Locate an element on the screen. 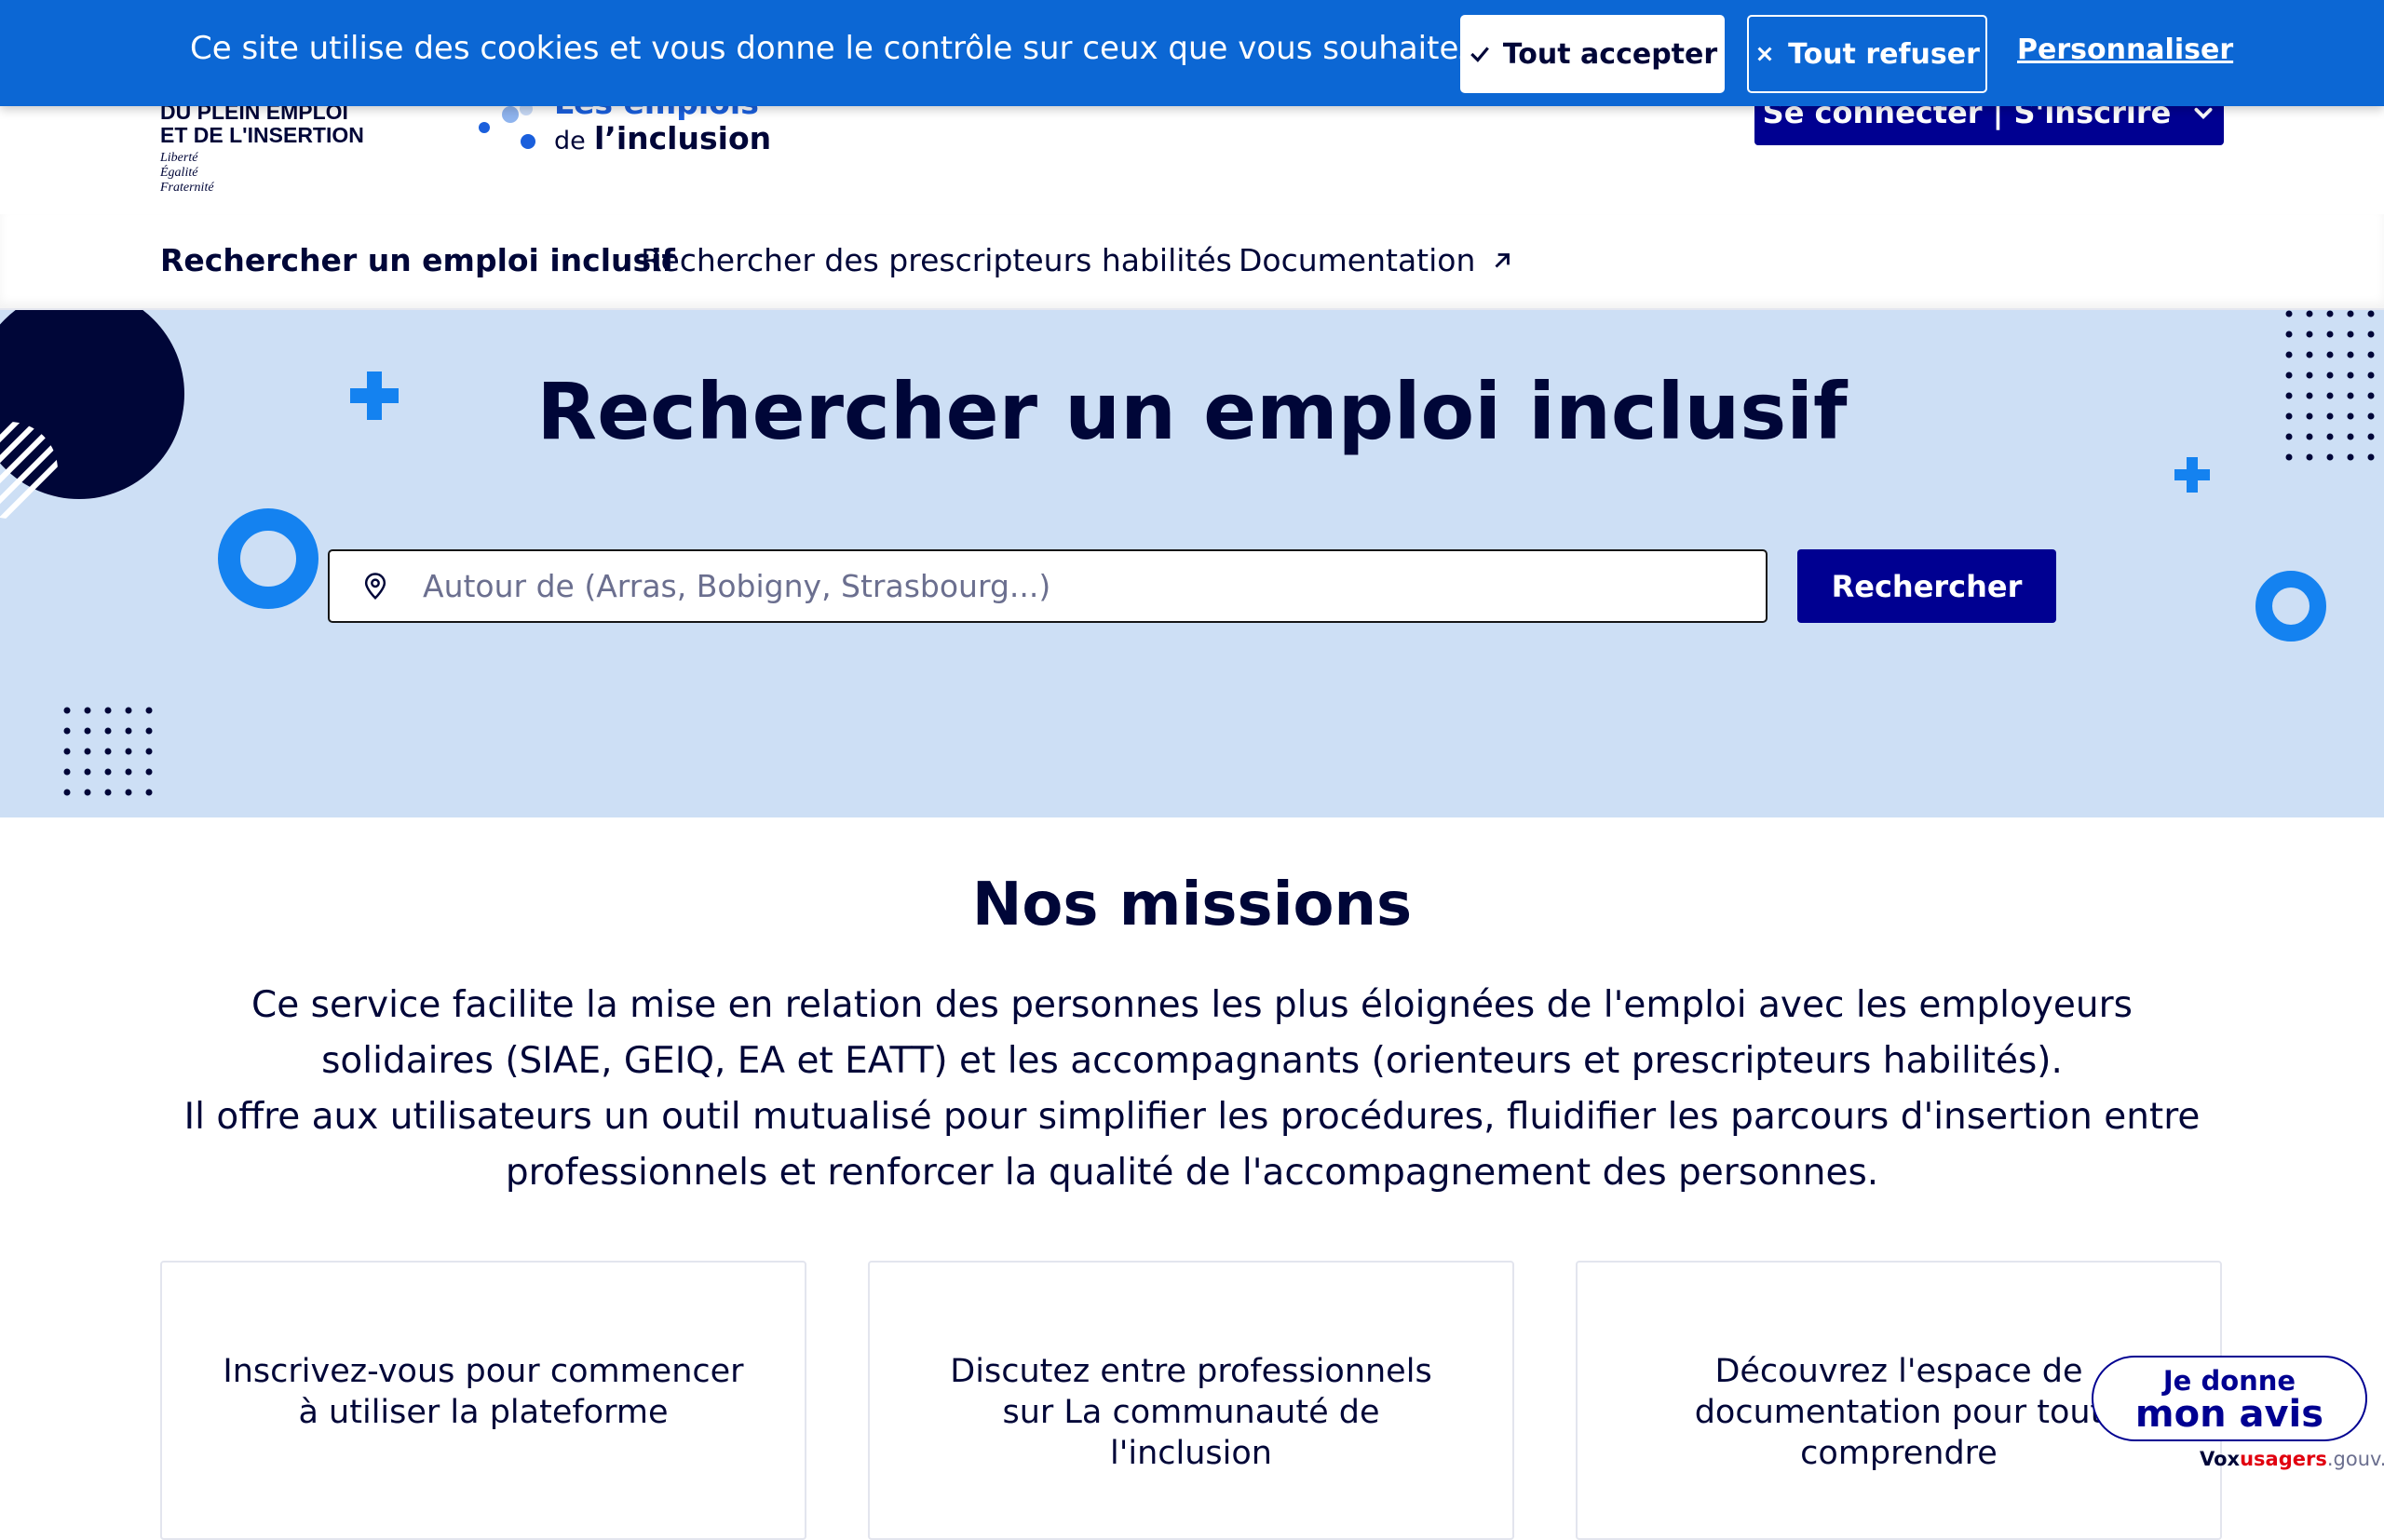  nav-item-documentation: Documentation is located at coordinates (1376, 260).